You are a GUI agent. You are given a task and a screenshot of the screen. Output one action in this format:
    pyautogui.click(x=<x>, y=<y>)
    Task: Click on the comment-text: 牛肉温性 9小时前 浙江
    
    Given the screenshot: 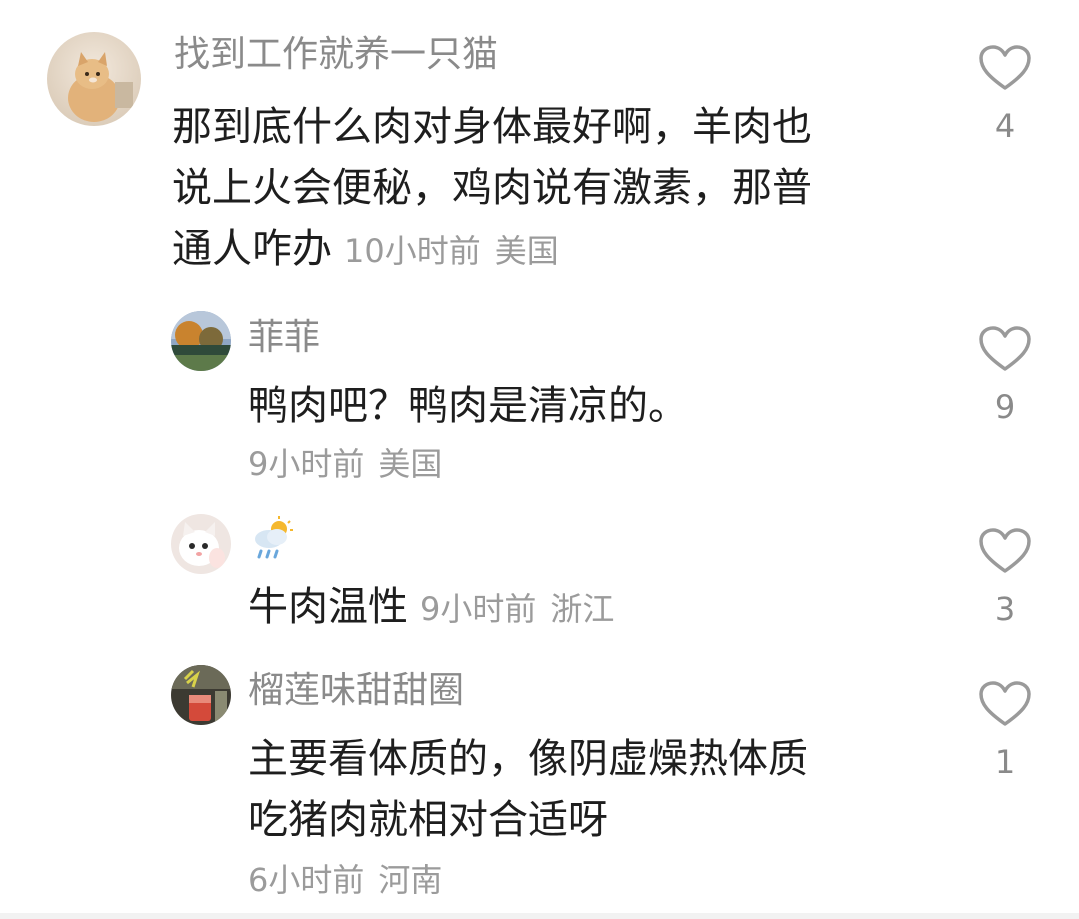 What is the action you would take?
    pyautogui.click(x=431, y=608)
    